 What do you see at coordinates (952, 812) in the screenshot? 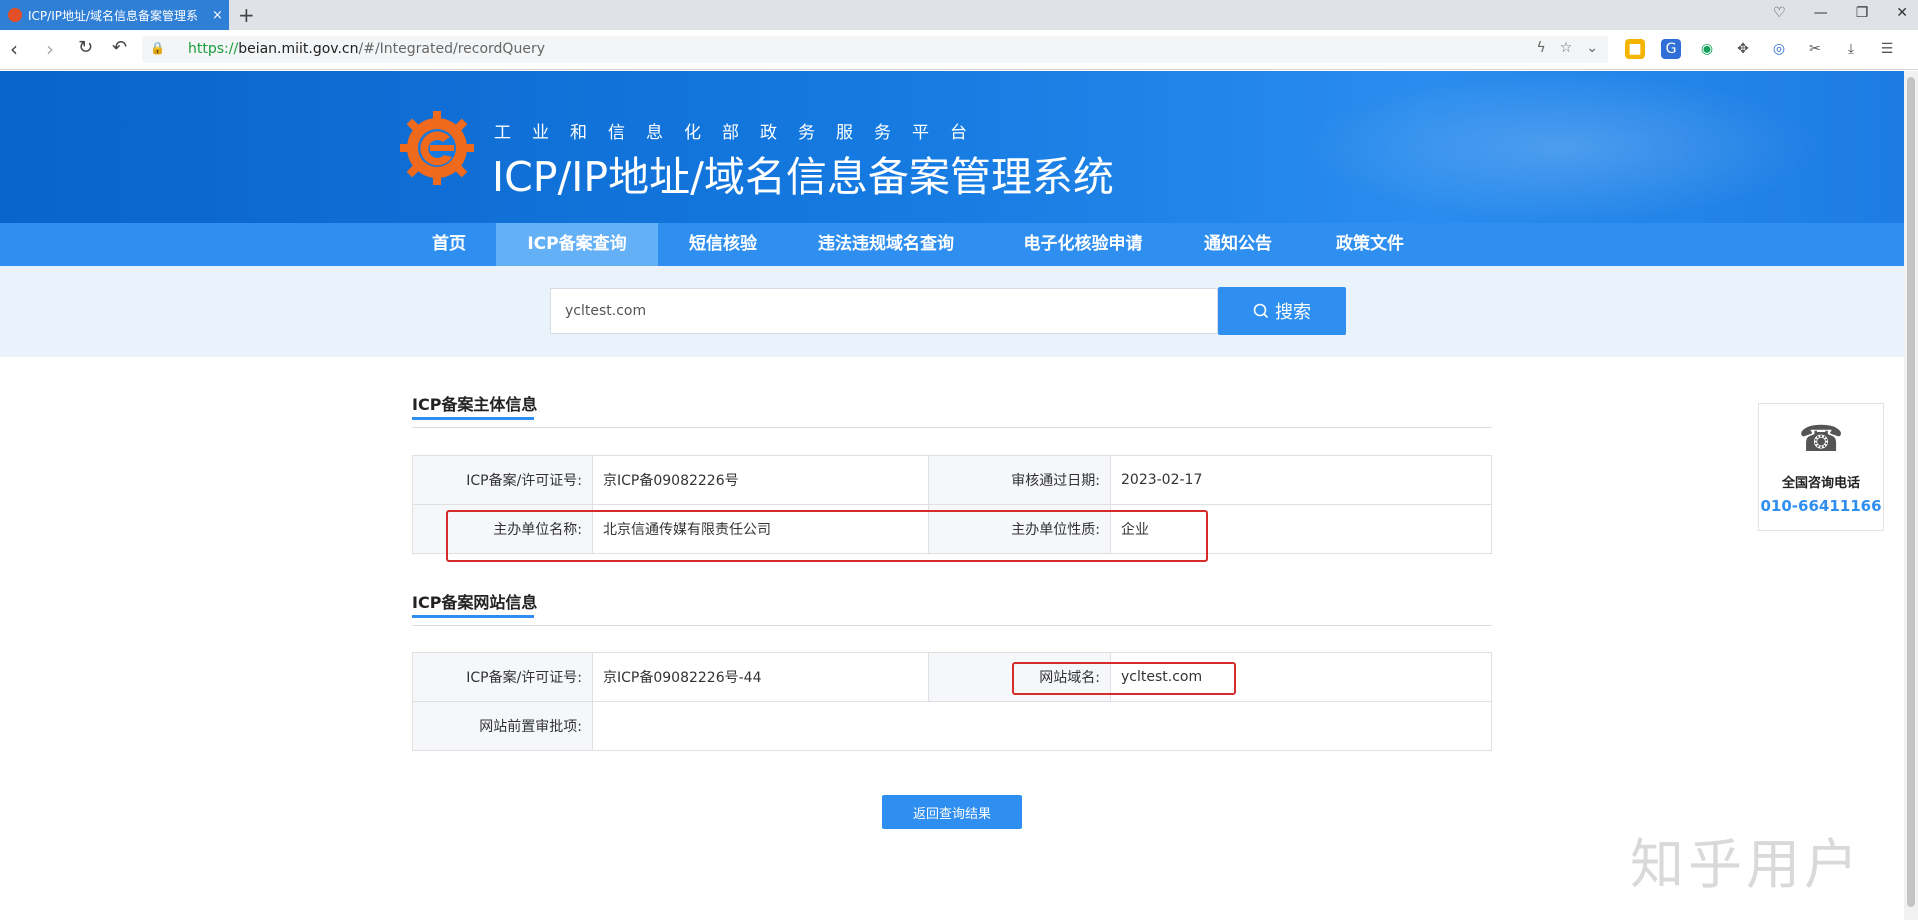
I see `back-to-results-button: 返回查询结果` at bounding box center [952, 812].